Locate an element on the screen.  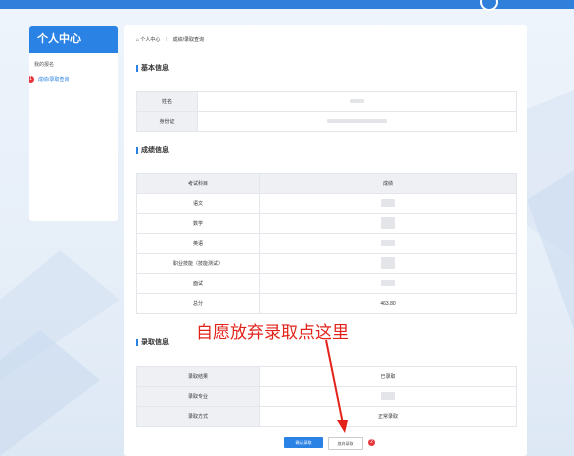
table-row: 语文 is located at coordinates (326, 203).